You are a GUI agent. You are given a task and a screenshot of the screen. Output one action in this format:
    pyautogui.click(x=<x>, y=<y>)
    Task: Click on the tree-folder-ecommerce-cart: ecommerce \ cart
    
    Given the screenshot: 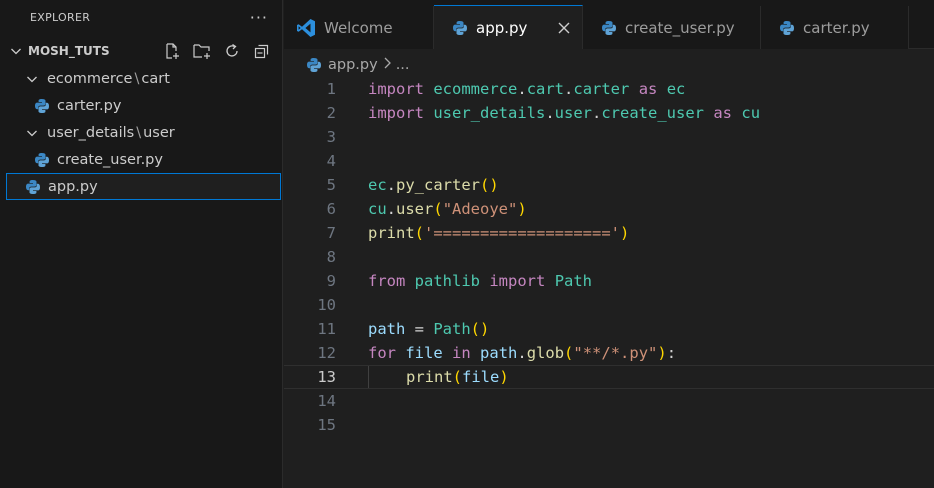 What is the action you would take?
    pyautogui.click(x=141, y=78)
    